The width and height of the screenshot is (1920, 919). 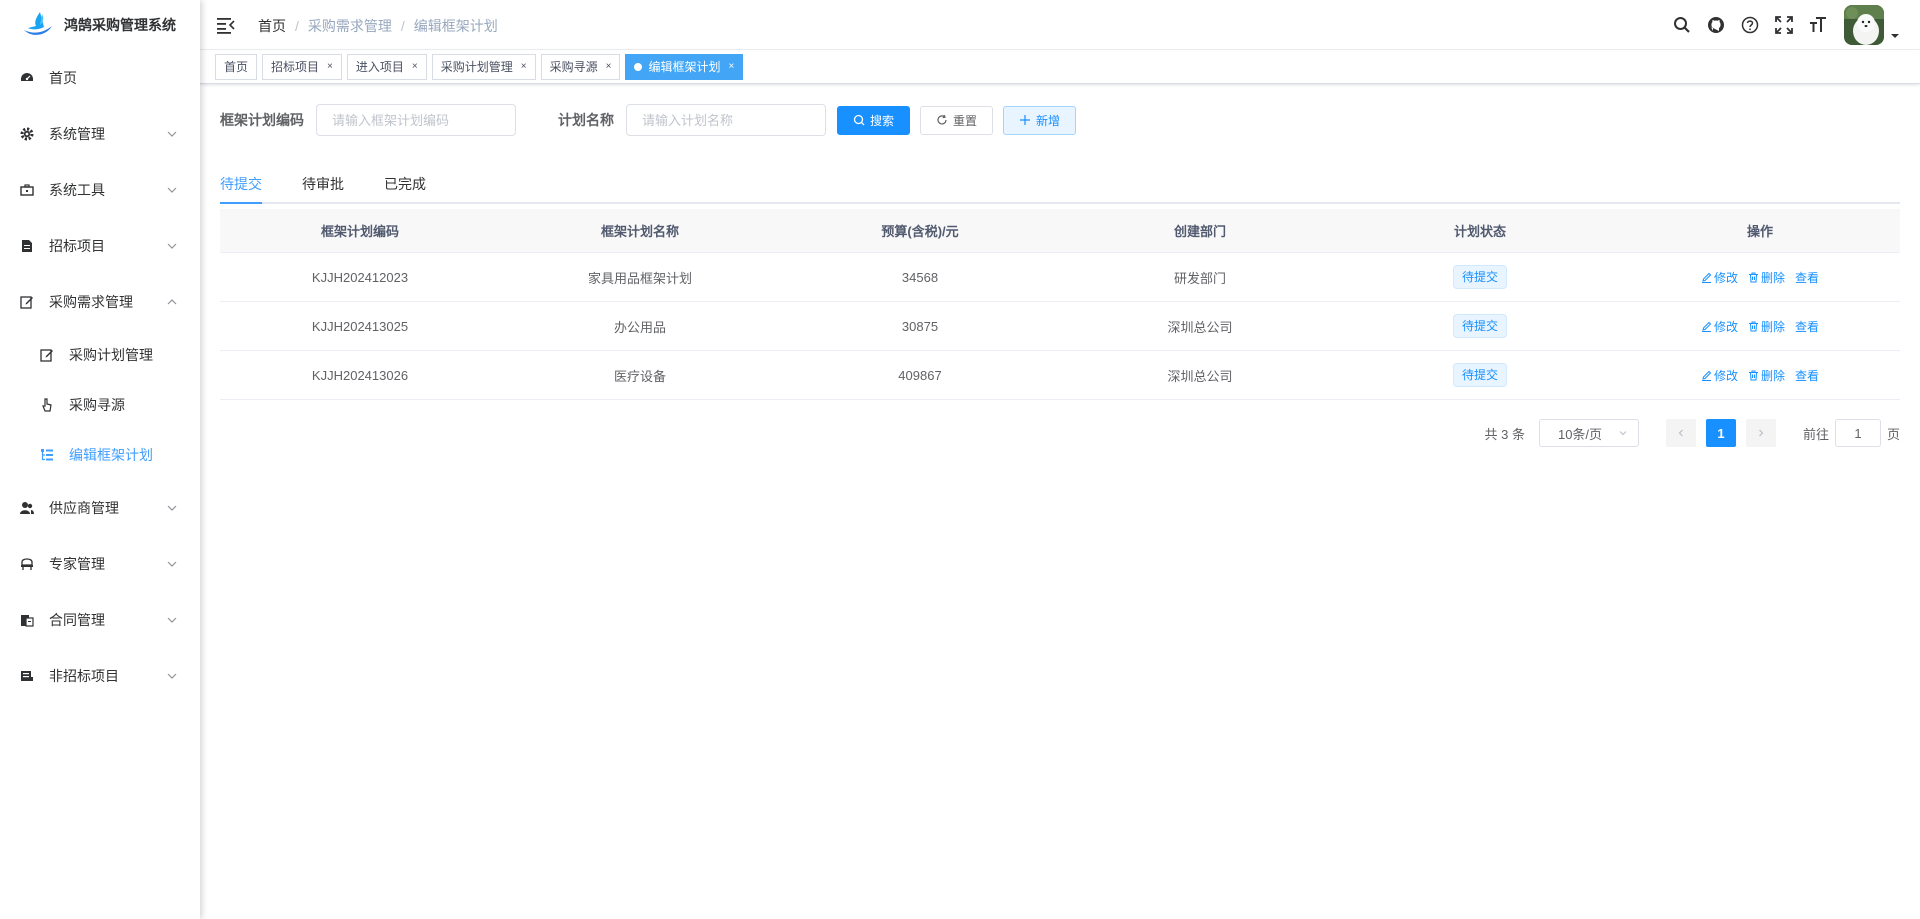 What do you see at coordinates (100, 78) in the screenshot?
I see `sidebar-item-home: 首页` at bounding box center [100, 78].